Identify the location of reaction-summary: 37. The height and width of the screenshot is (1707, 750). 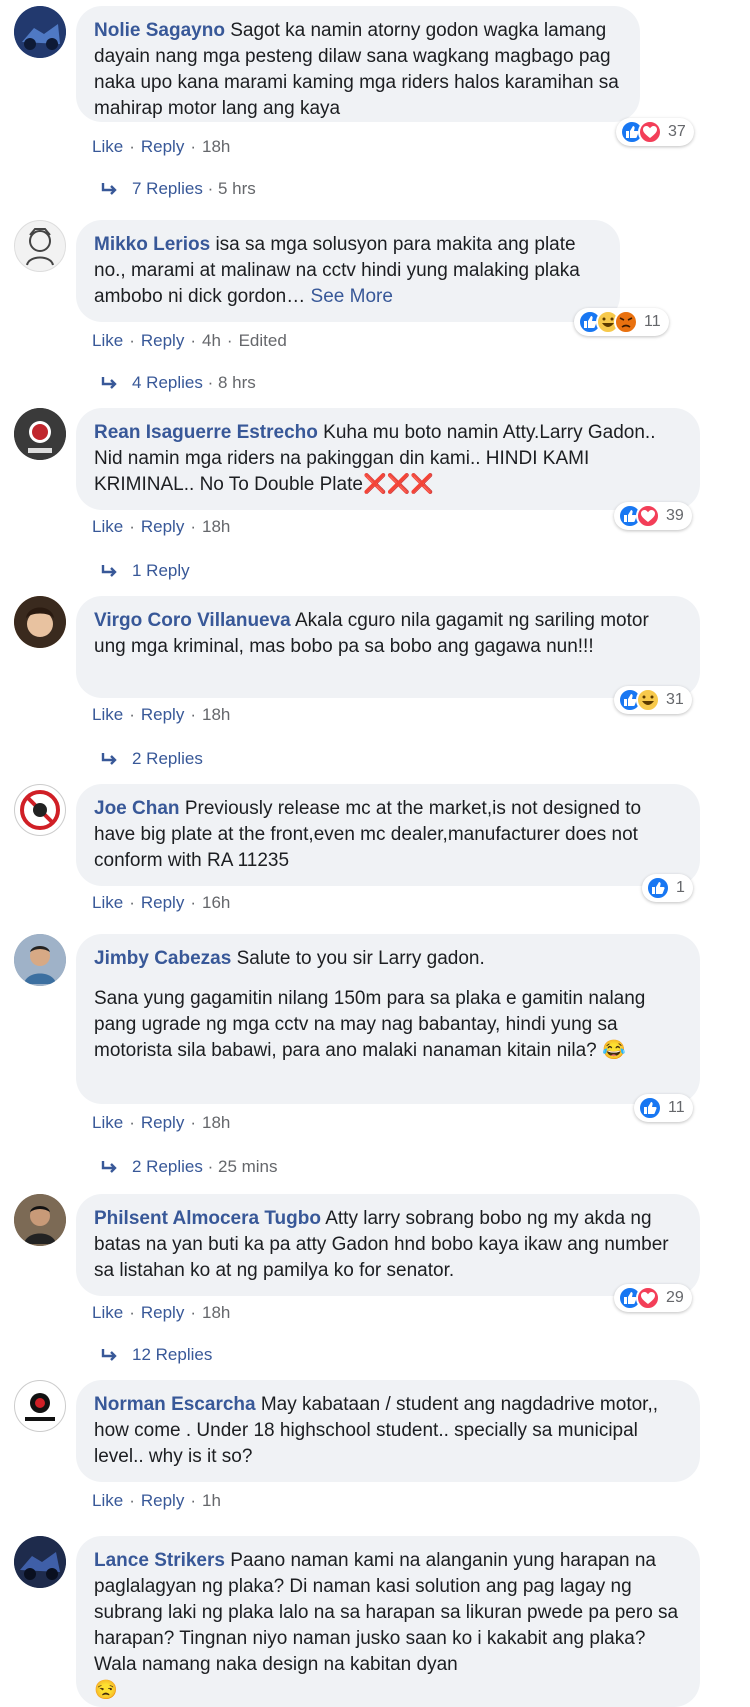
(655, 132).